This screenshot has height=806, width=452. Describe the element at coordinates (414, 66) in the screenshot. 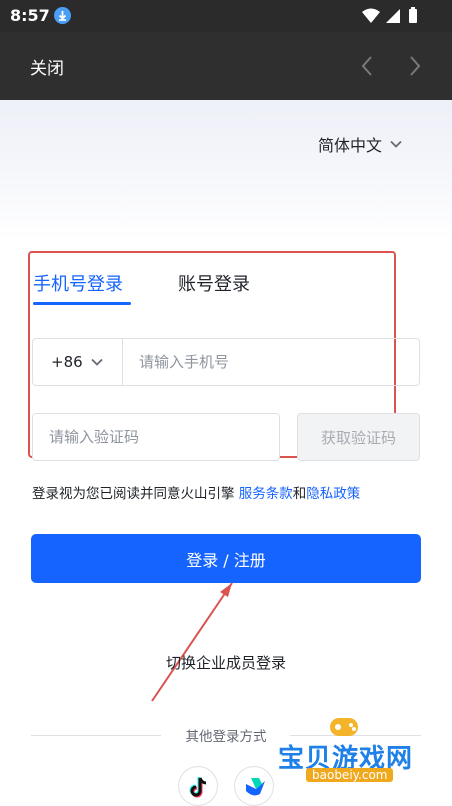

I see `forward-arrow-icon` at that location.